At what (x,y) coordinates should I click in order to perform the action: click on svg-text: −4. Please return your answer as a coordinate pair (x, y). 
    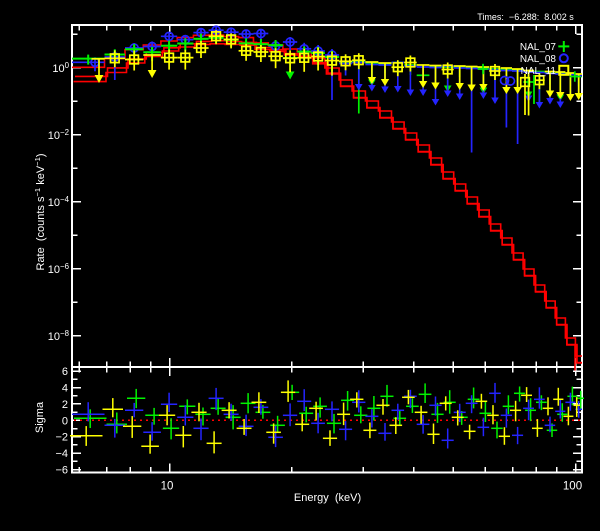
    Looking at the image, I should click on (61, 454).